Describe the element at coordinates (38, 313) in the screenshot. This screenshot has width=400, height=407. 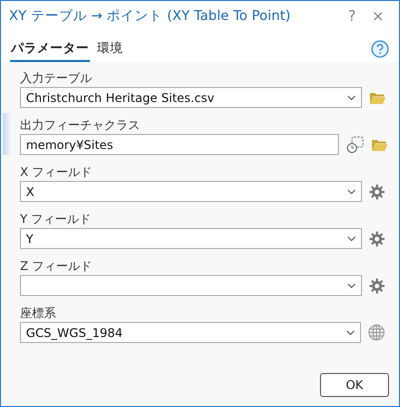
I see `field-label: 座標系` at that location.